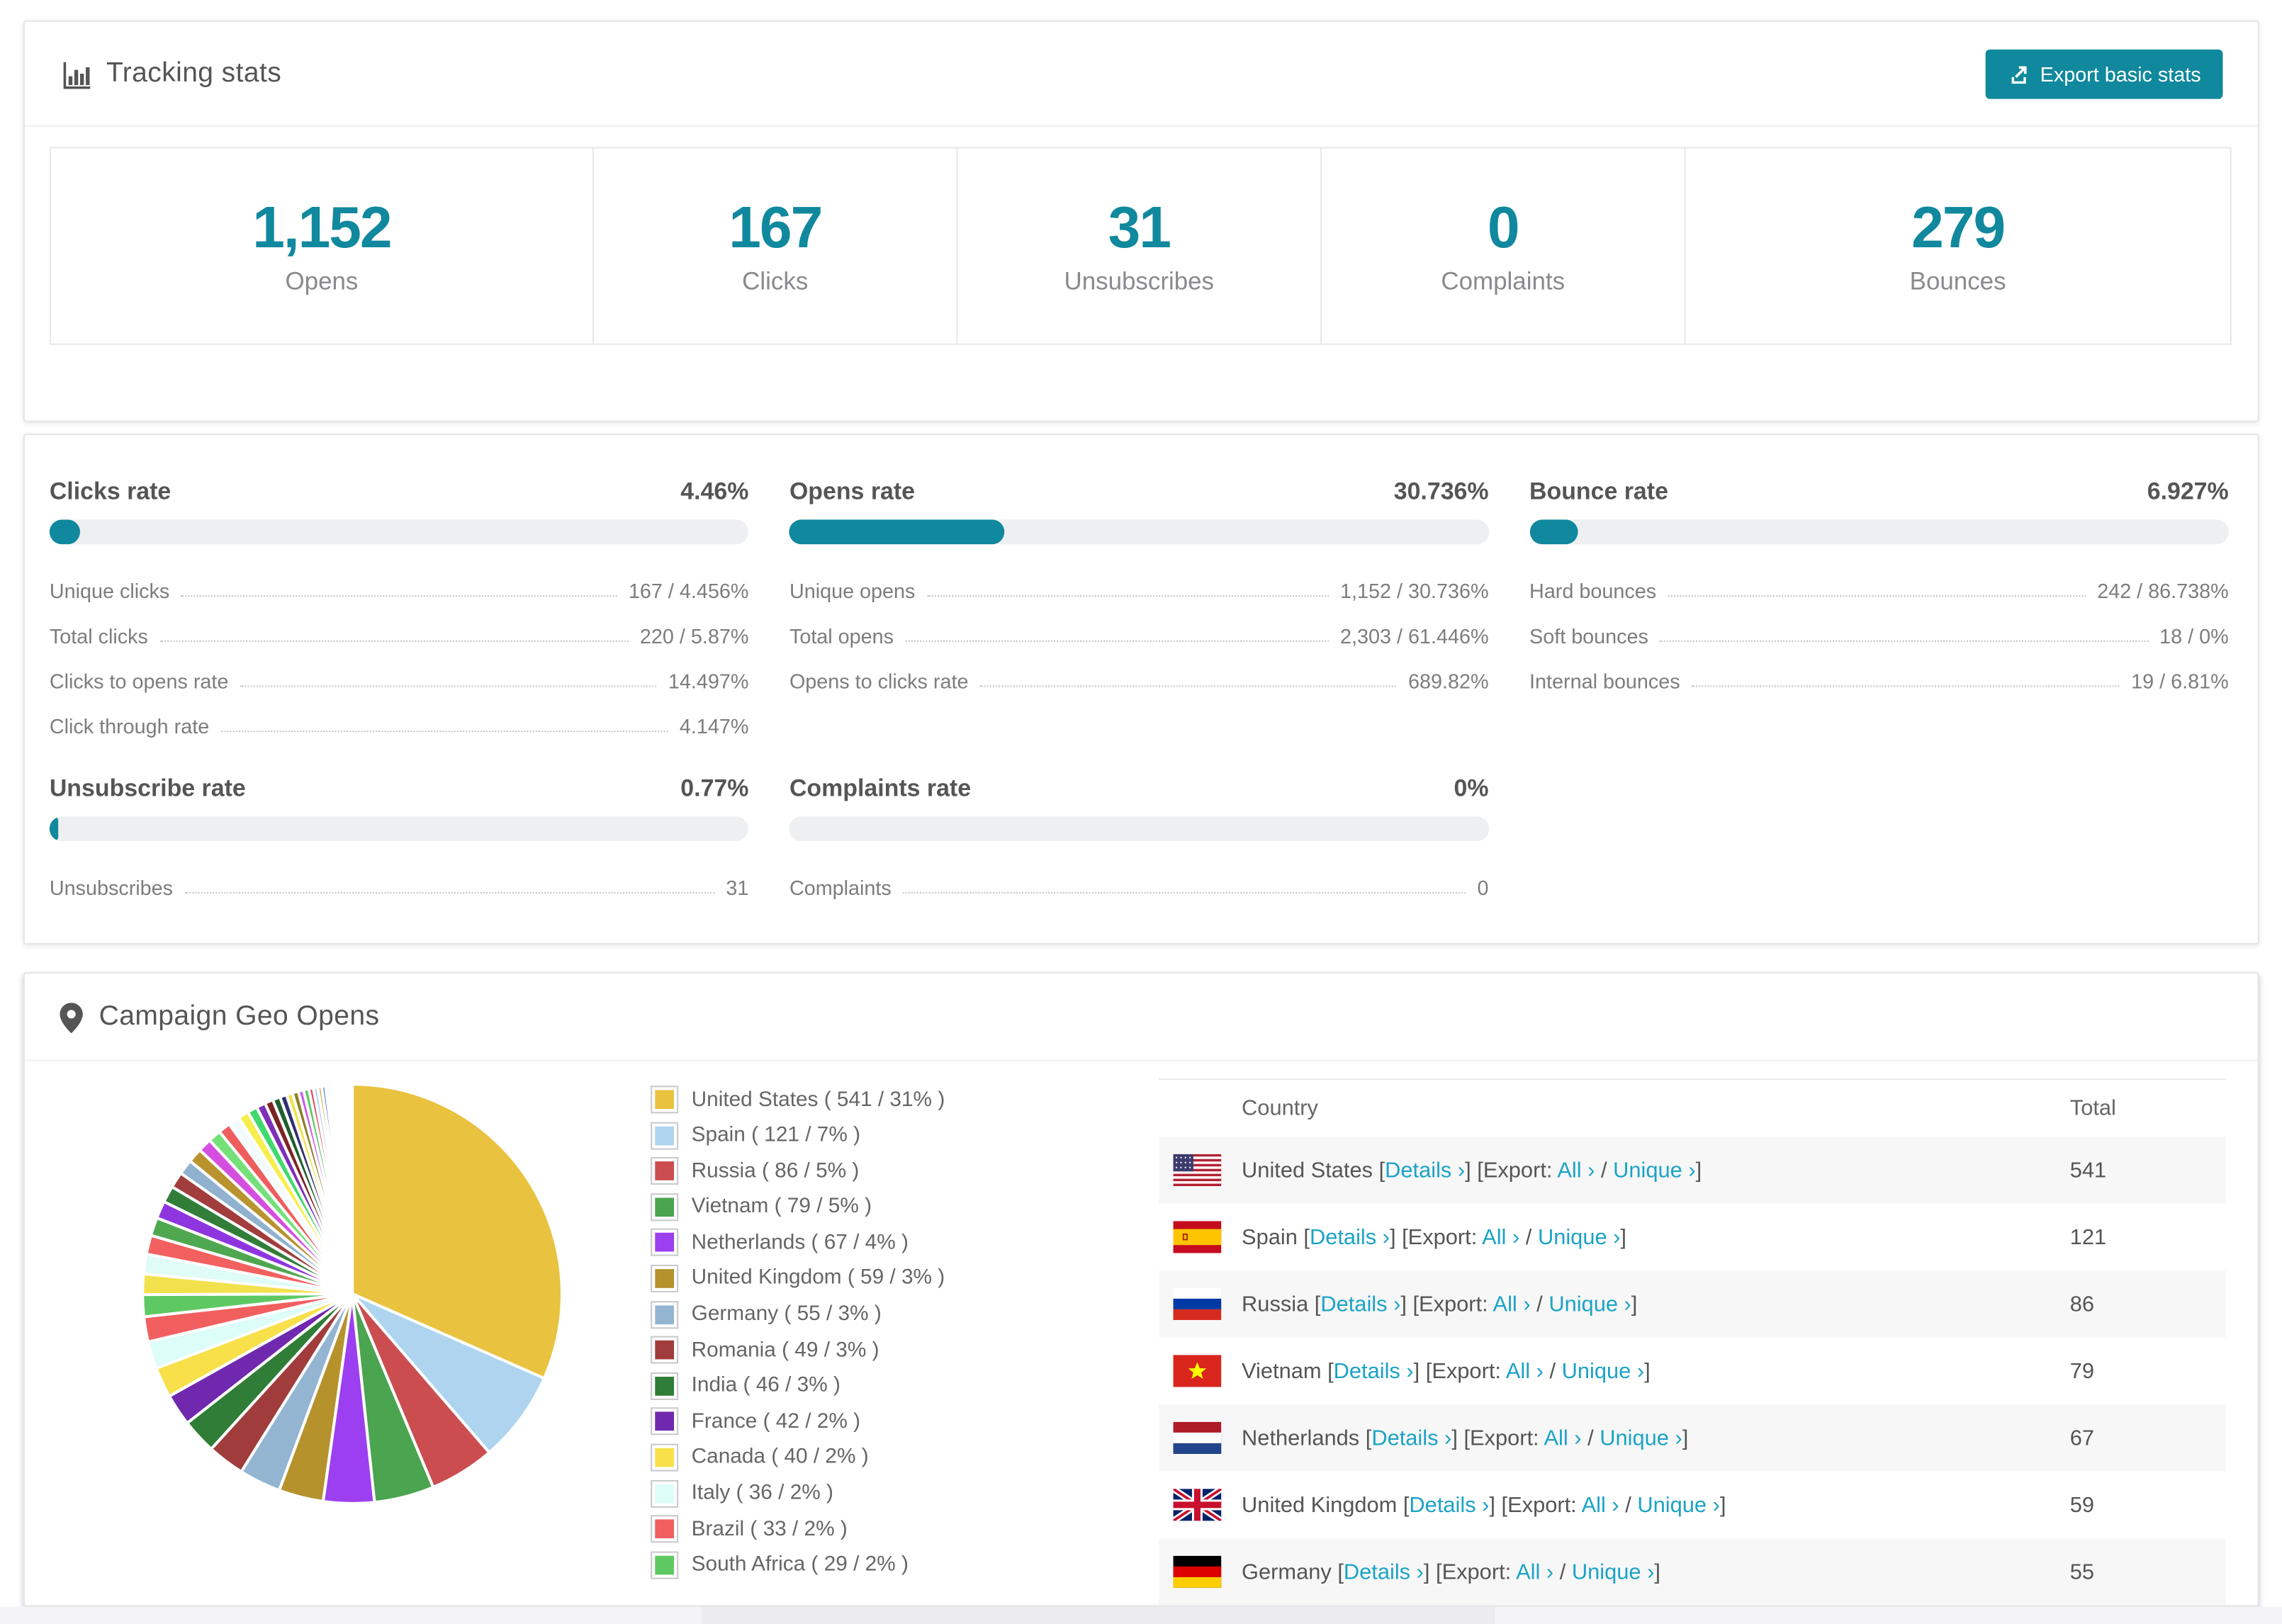 The height and width of the screenshot is (1624, 2282). What do you see at coordinates (194, 74) in the screenshot?
I see `tracking-stats-title-text: Tracking stats` at bounding box center [194, 74].